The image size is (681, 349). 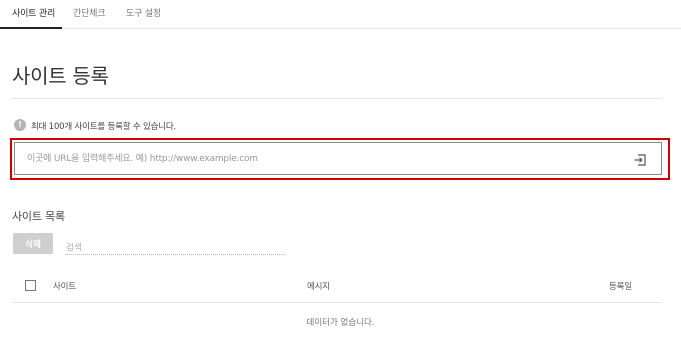 I want to click on site-limit-notice: 최대 100개 사이트를 등록할 수 있습니다., so click(x=103, y=127).